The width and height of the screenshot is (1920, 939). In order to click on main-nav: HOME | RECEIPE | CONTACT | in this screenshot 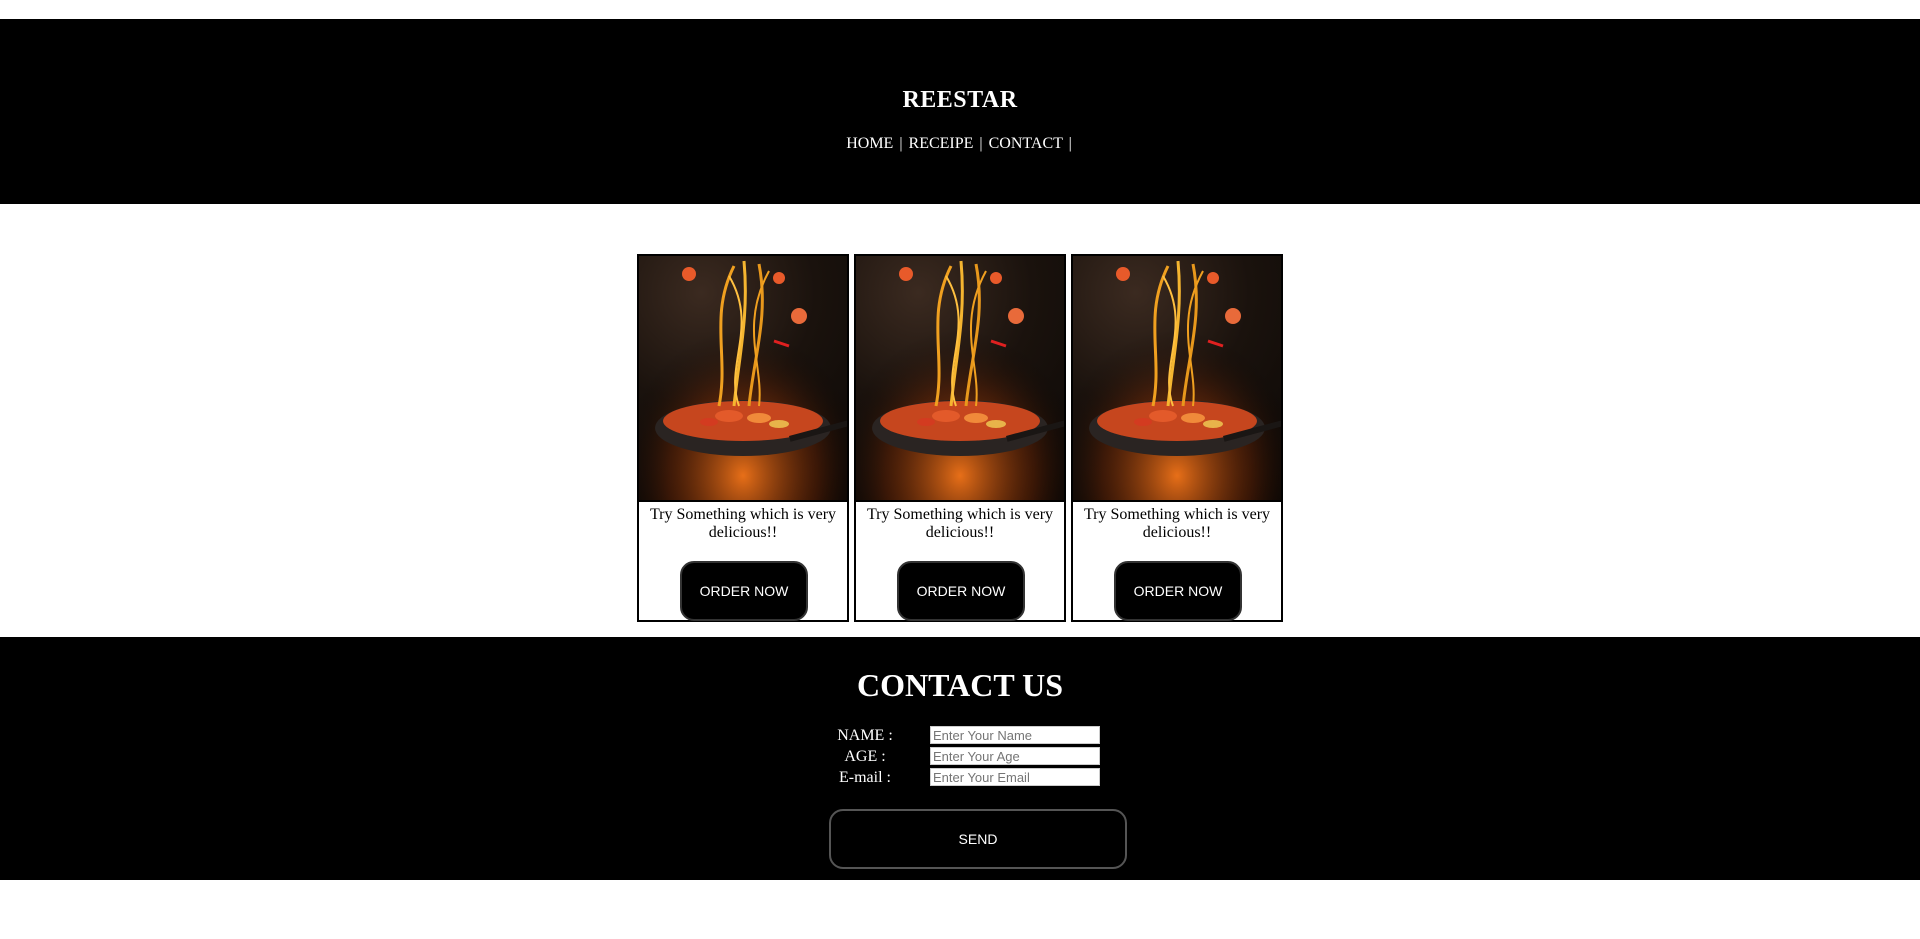, I will do `click(960, 144)`.